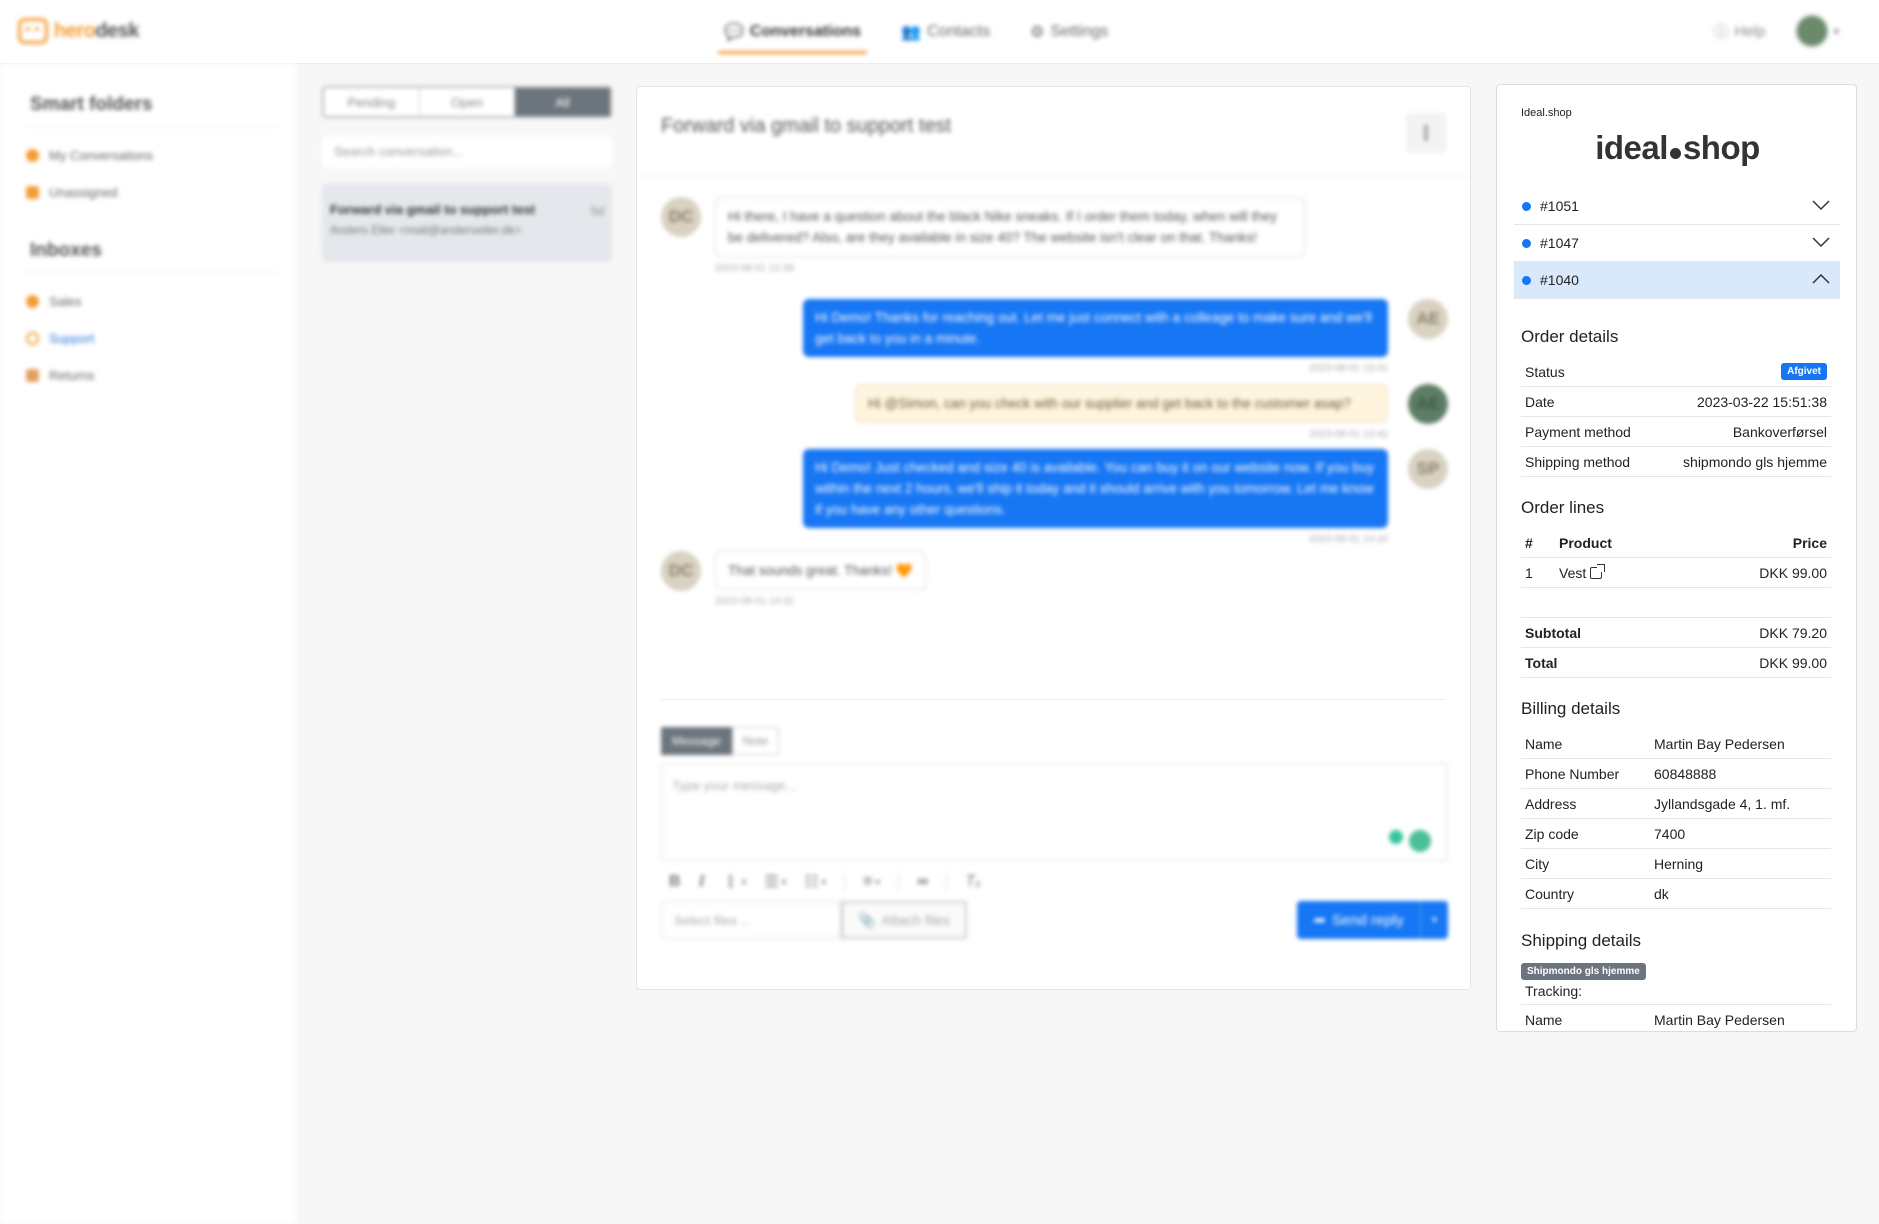 The height and width of the screenshot is (1224, 1879). Describe the element at coordinates (151, 301) in the screenshot. I see `sidebar-item-sales: Sales` at that location.